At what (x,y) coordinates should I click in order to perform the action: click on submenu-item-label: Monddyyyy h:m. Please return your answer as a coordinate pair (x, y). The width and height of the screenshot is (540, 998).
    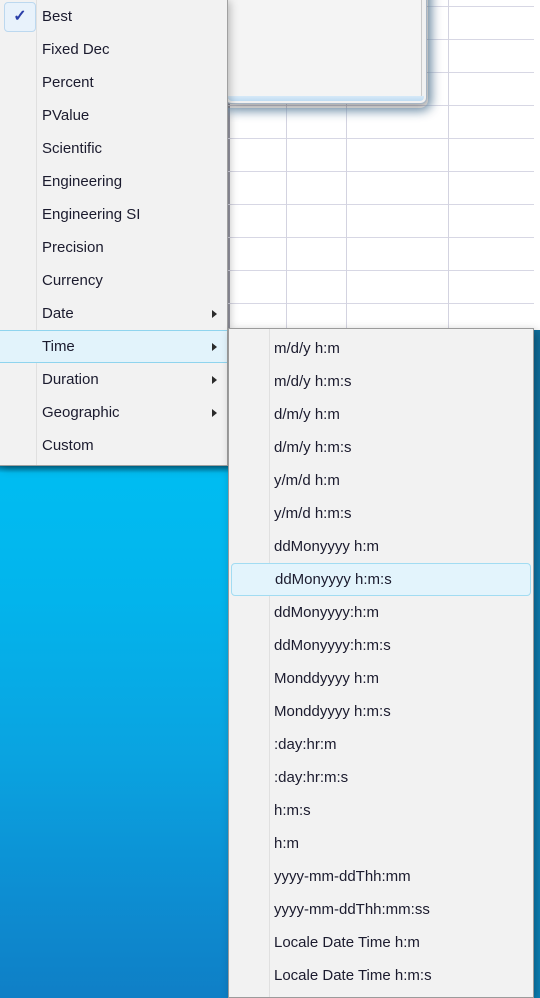
    Looking at the image, I should click on (327, 678).